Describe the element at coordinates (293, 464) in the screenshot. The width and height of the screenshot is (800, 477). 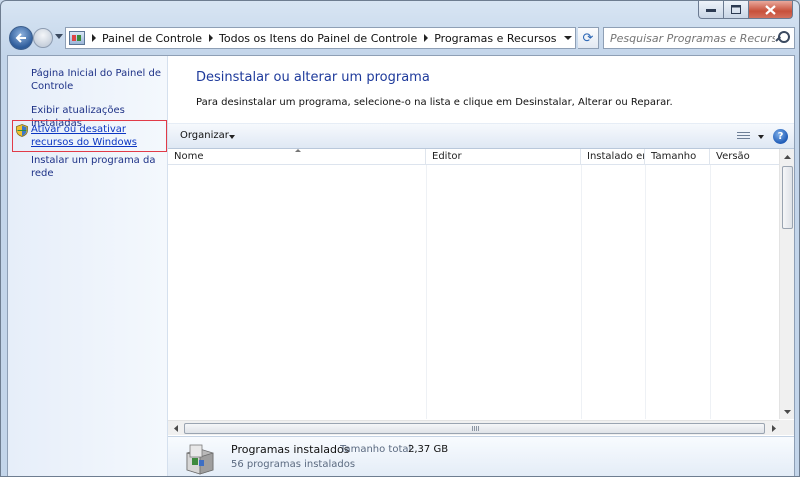
I see `installed-programs-count: 56 programas instalados` at that location.